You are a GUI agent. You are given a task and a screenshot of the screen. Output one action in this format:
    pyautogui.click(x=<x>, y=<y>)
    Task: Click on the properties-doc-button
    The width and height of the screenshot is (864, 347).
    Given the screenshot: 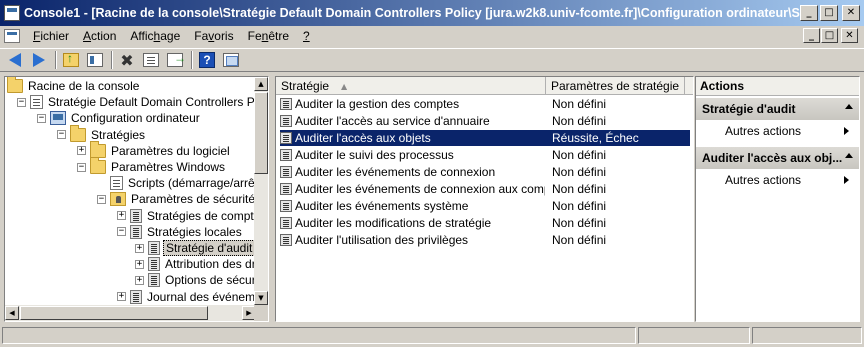 What is the action you would take?
    pyautogui.click(x=151, y=60)
    